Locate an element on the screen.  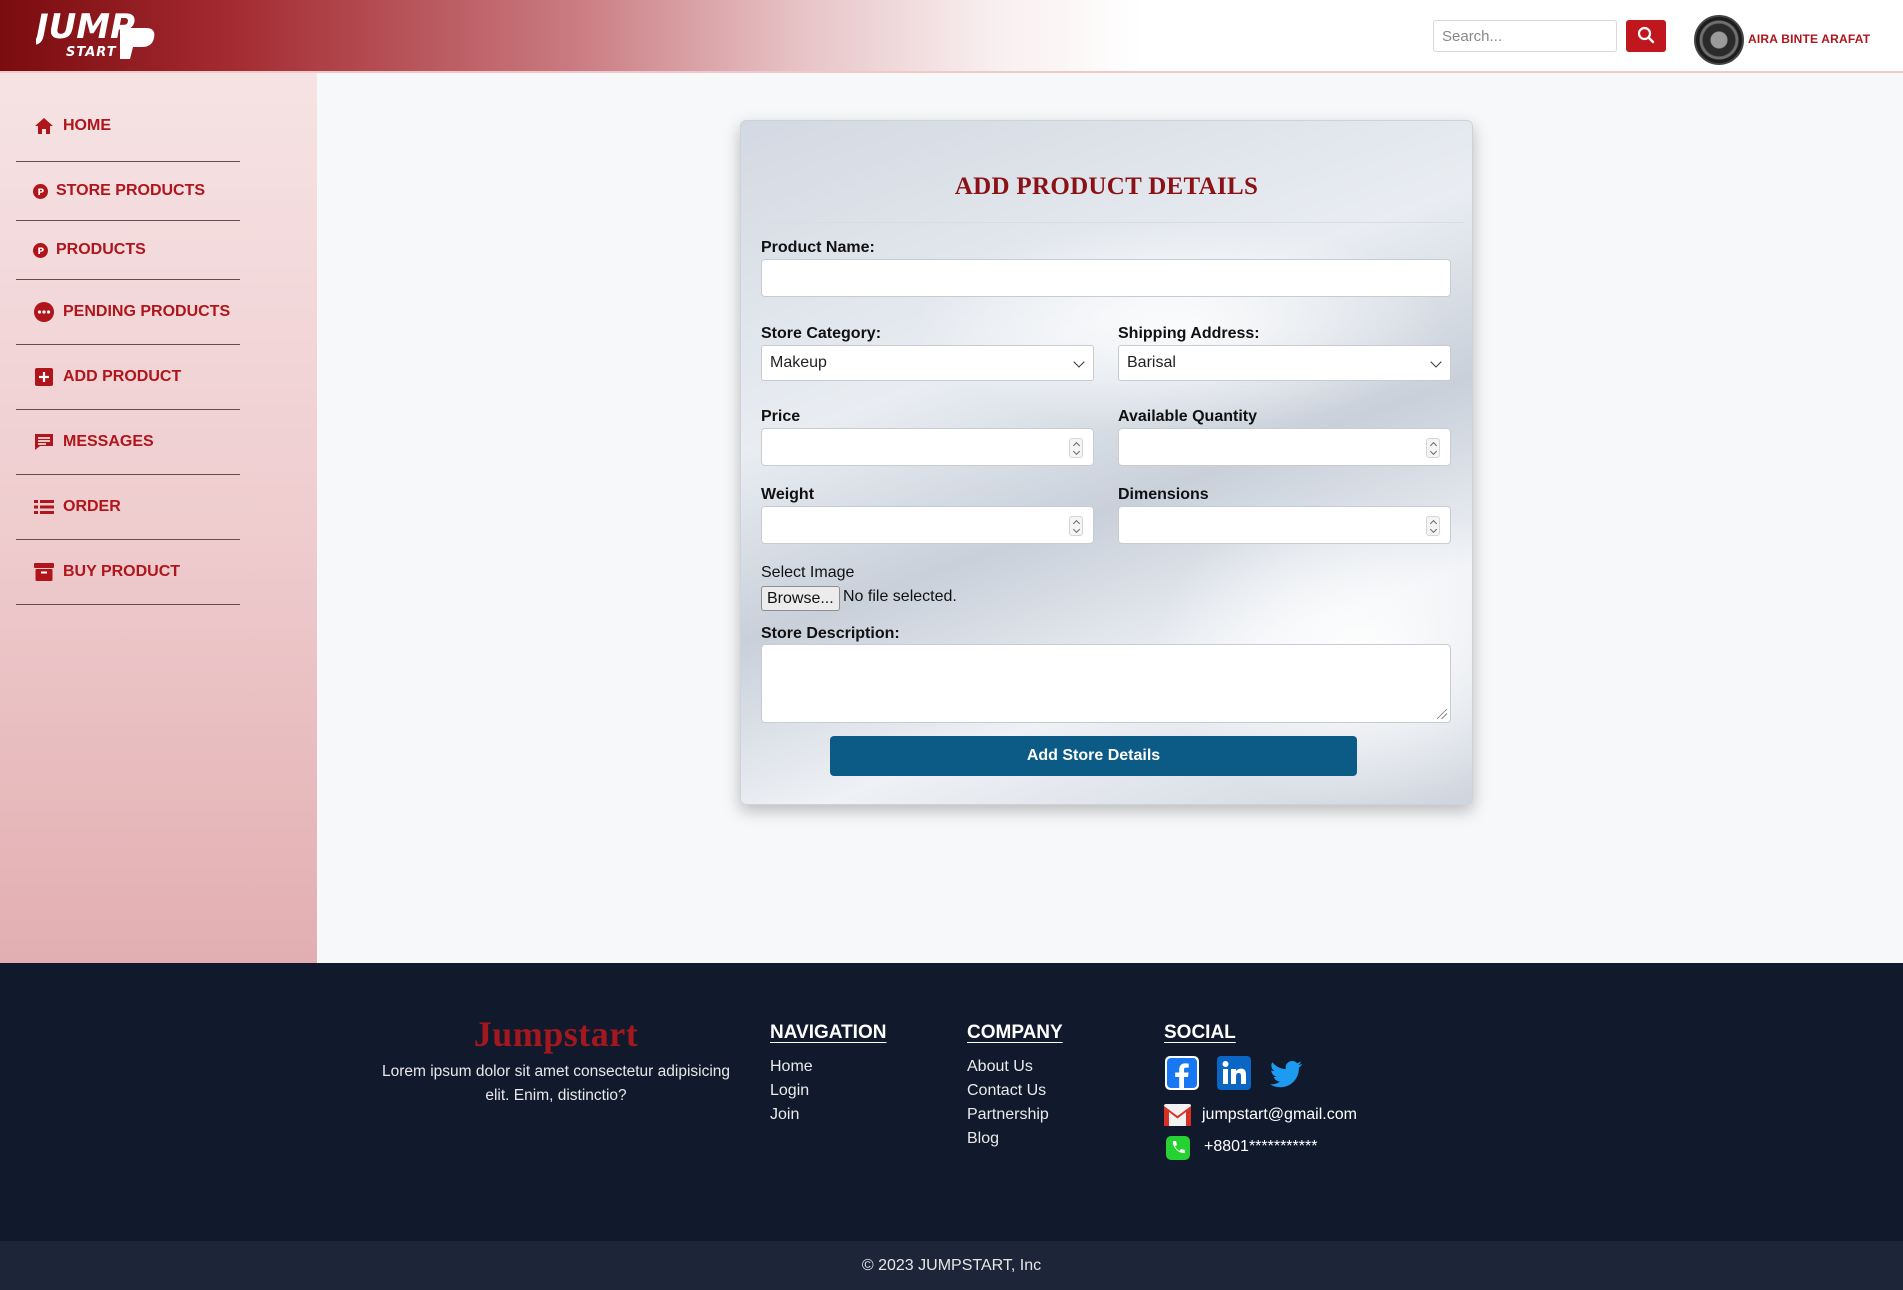
footer-link-home: Home is located at coordinates (791, 1067).